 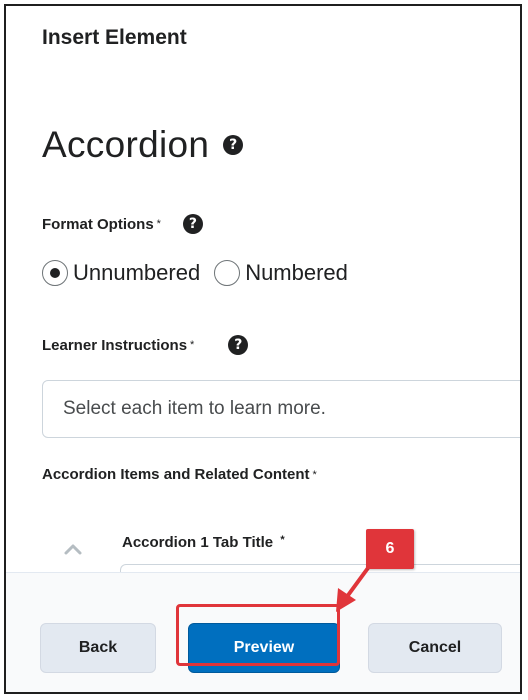 What do you see at coordinates (202, 273) in the screenshot?
I see `format-options-radio-group: Unnumbered Numbered` at bounding box center [202, 273].